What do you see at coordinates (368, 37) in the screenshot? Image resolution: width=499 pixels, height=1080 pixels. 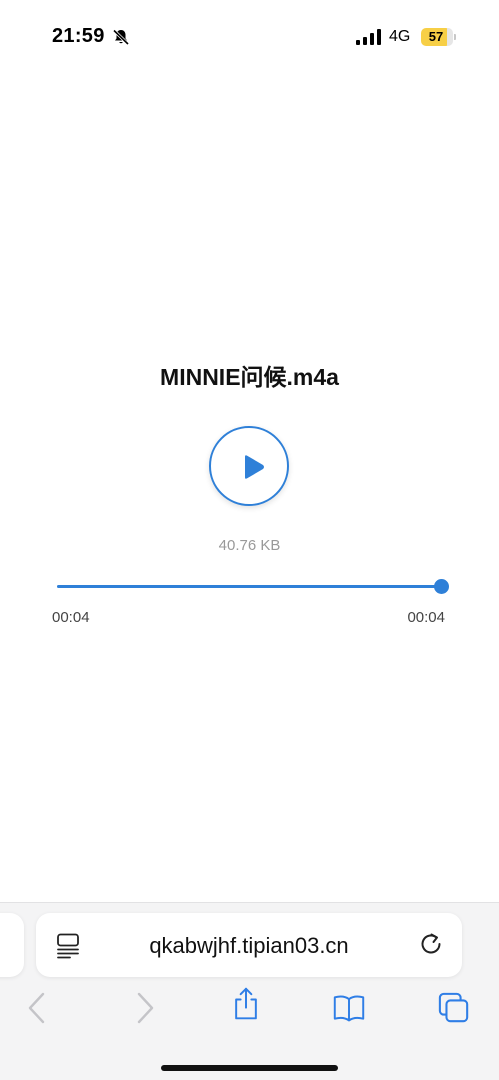 I see `signal-bars-icon` at bounding box center [368, 37].